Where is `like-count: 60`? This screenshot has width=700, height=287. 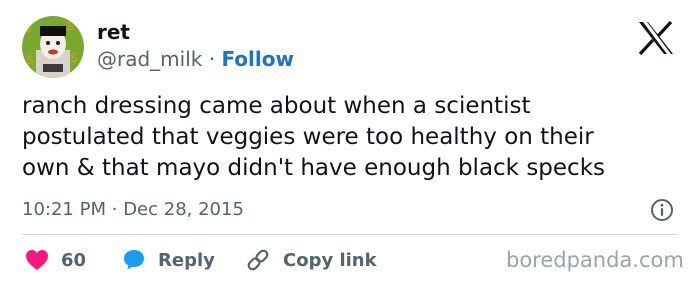
like-count: 60 is located at coordinates (74, 260).